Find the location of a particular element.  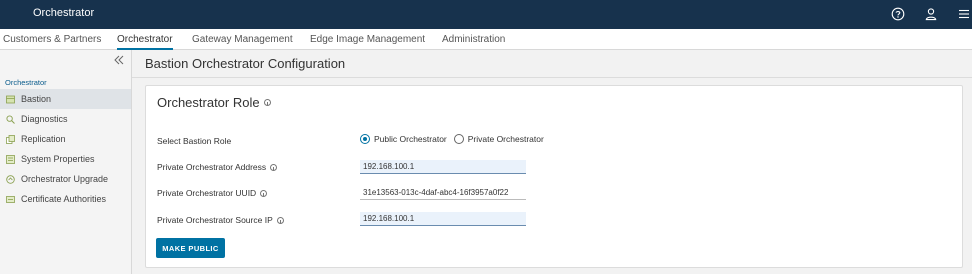

source-ip-label-text: Private Orchestrator Source IP is located at coordinates (215, 220).